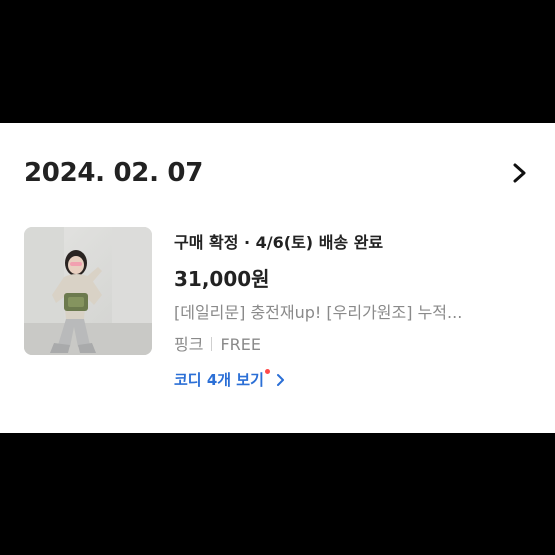 The image size is (555, 555). I want to click on product-thumbnail, so click(88, 291).